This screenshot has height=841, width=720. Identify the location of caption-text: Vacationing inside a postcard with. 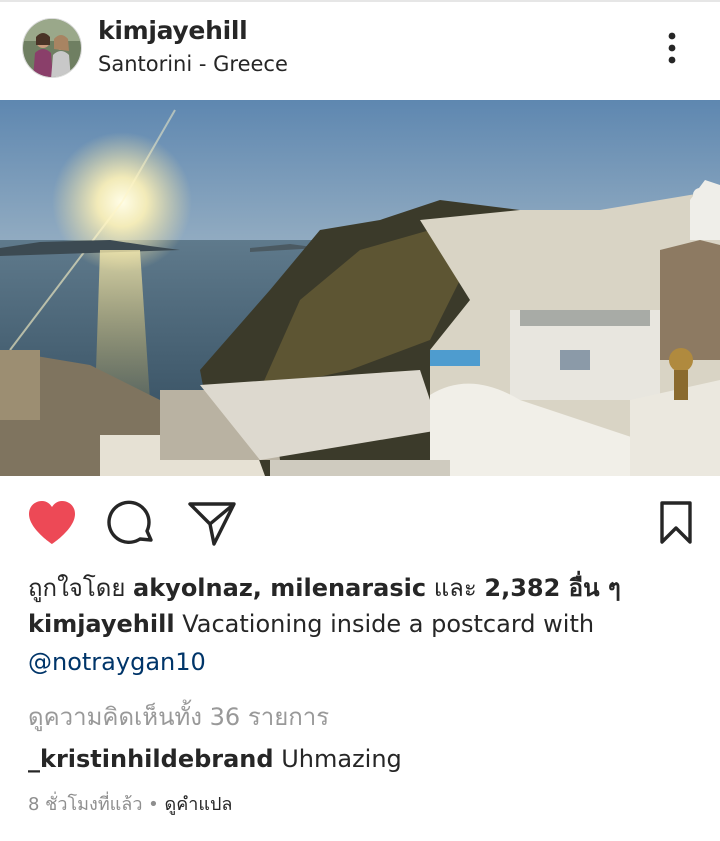
(384, 624).